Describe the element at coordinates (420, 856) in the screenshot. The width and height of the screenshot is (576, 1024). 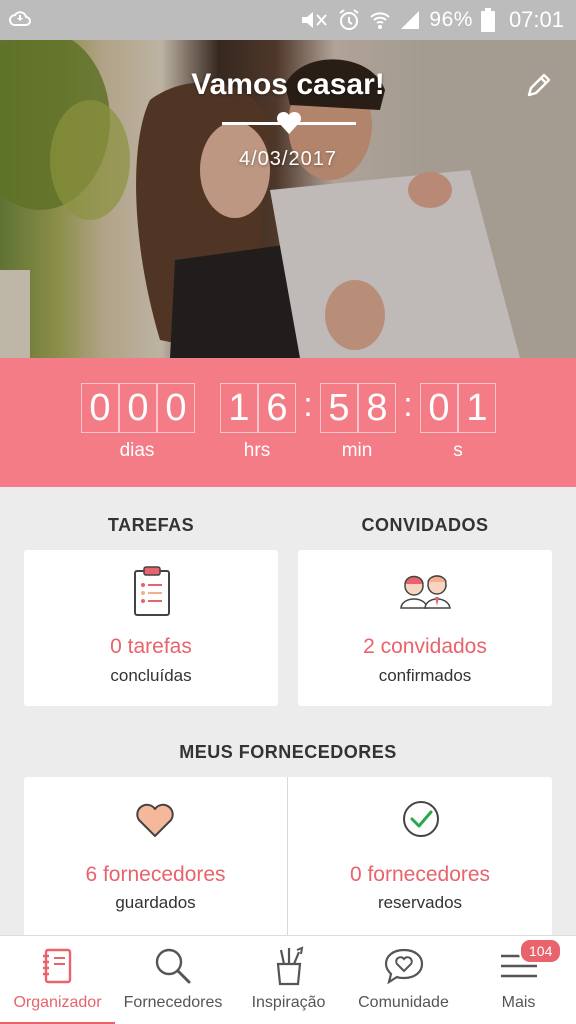
I see `booked-vendors: 0 fornecedores reservados` at that location.